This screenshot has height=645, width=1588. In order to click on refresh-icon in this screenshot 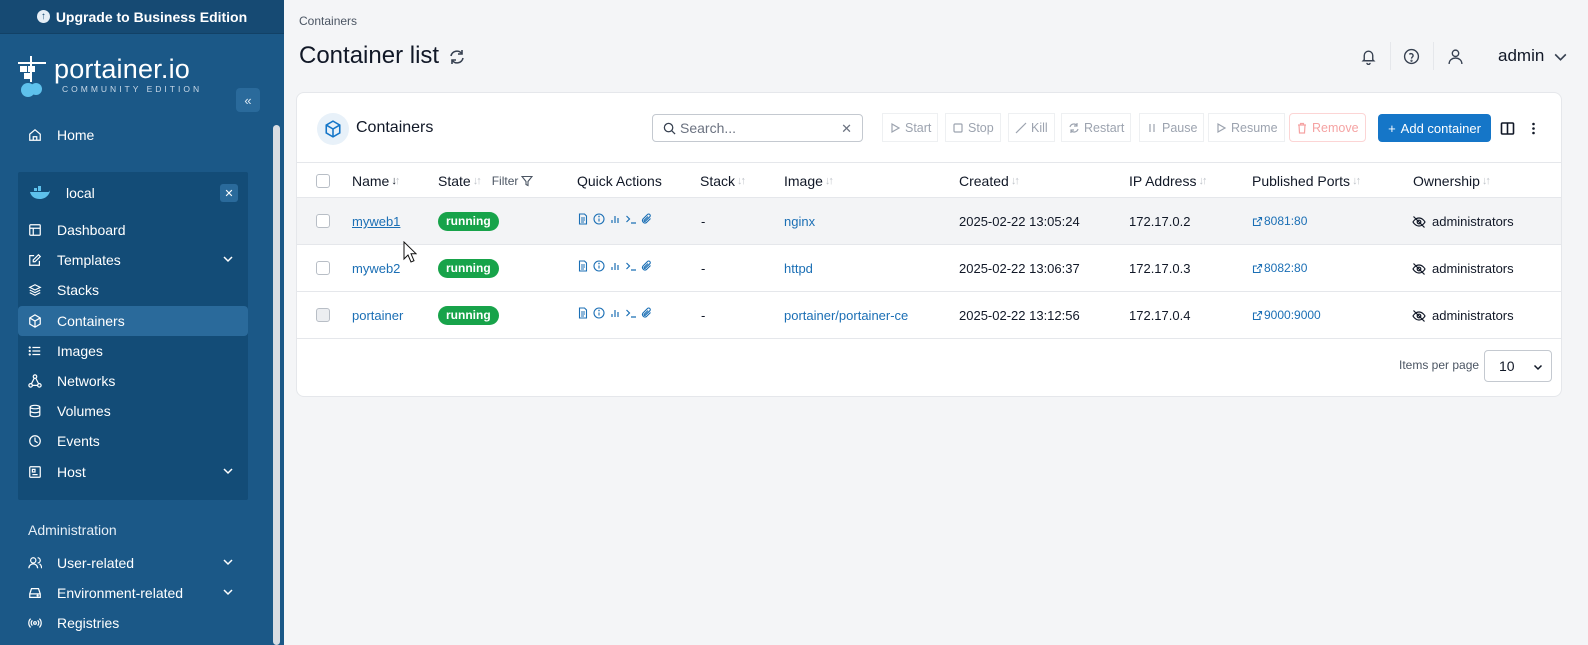, I will do `click(457, 57)`.